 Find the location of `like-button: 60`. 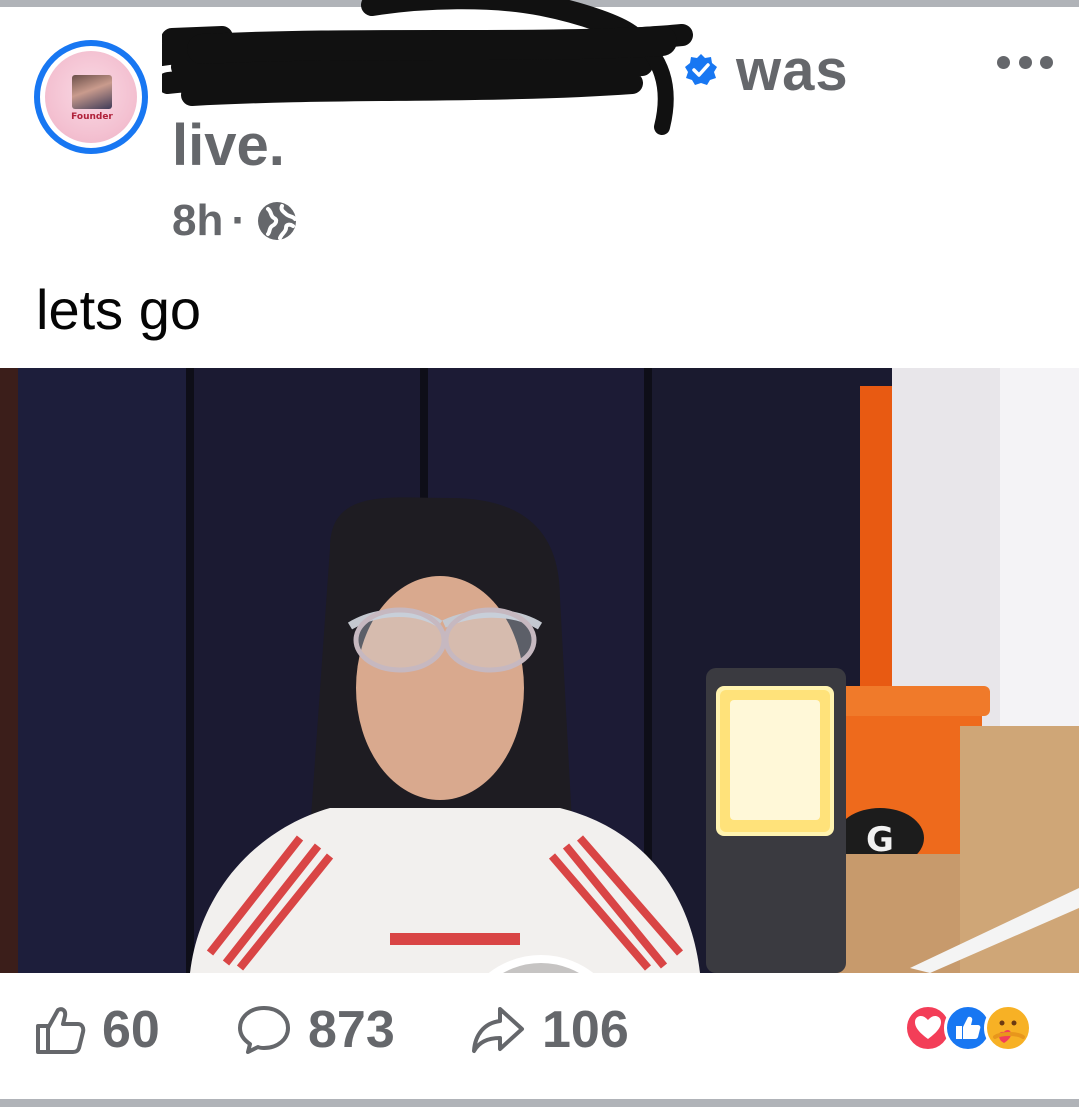

like-button: 60 is located at coordinates (97, 1030).